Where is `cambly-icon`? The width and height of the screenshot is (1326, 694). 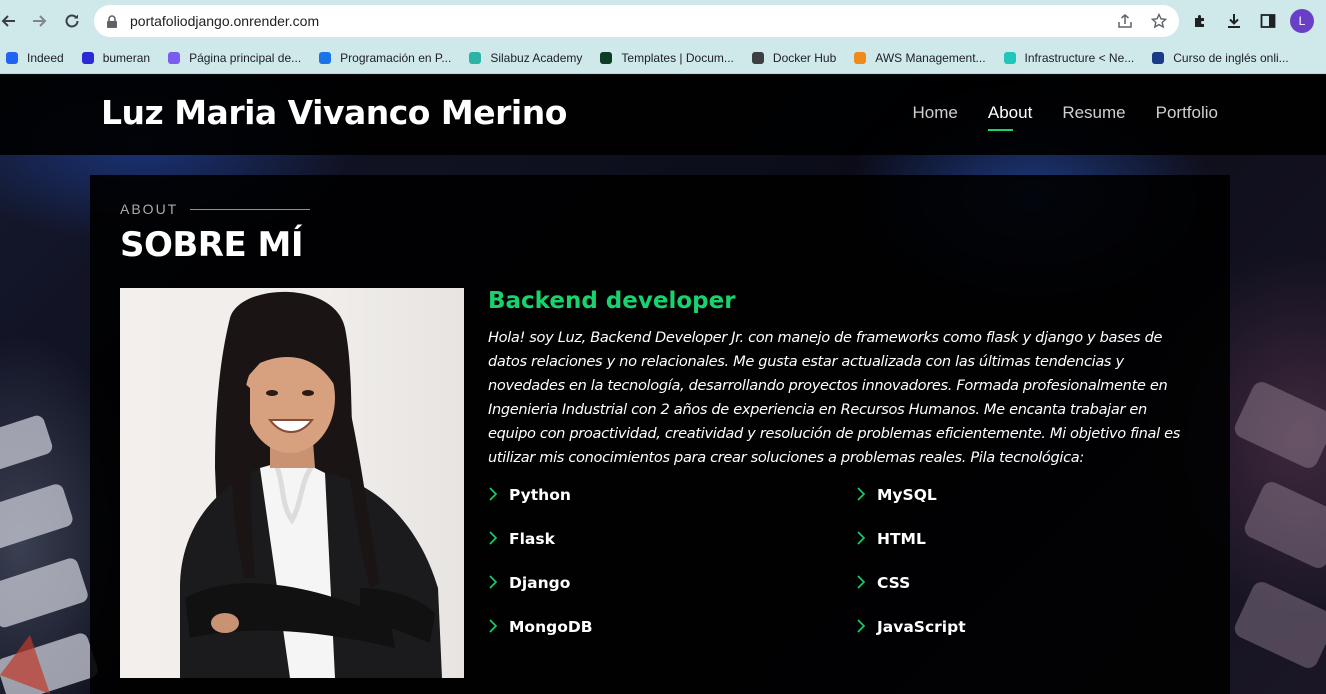 cambly-icon is located at coordinates (1158, 58).